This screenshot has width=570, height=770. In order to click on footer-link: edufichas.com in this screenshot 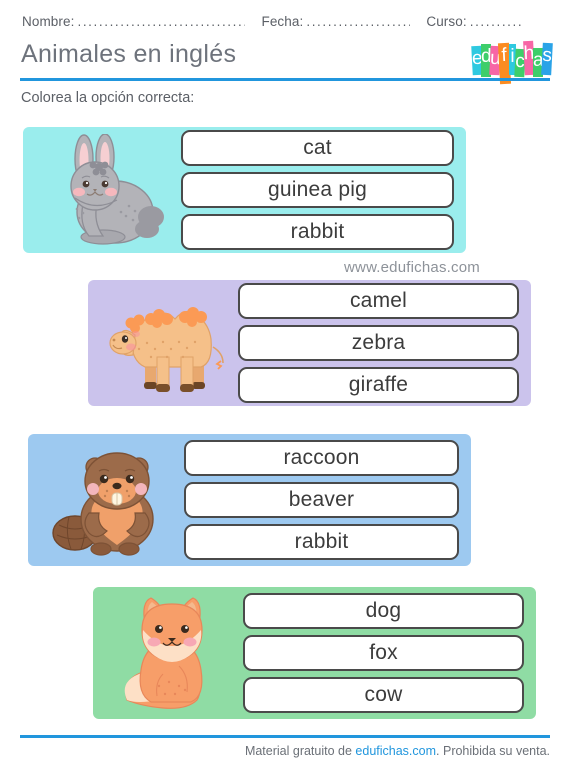, I will do `click(395, 751)`.